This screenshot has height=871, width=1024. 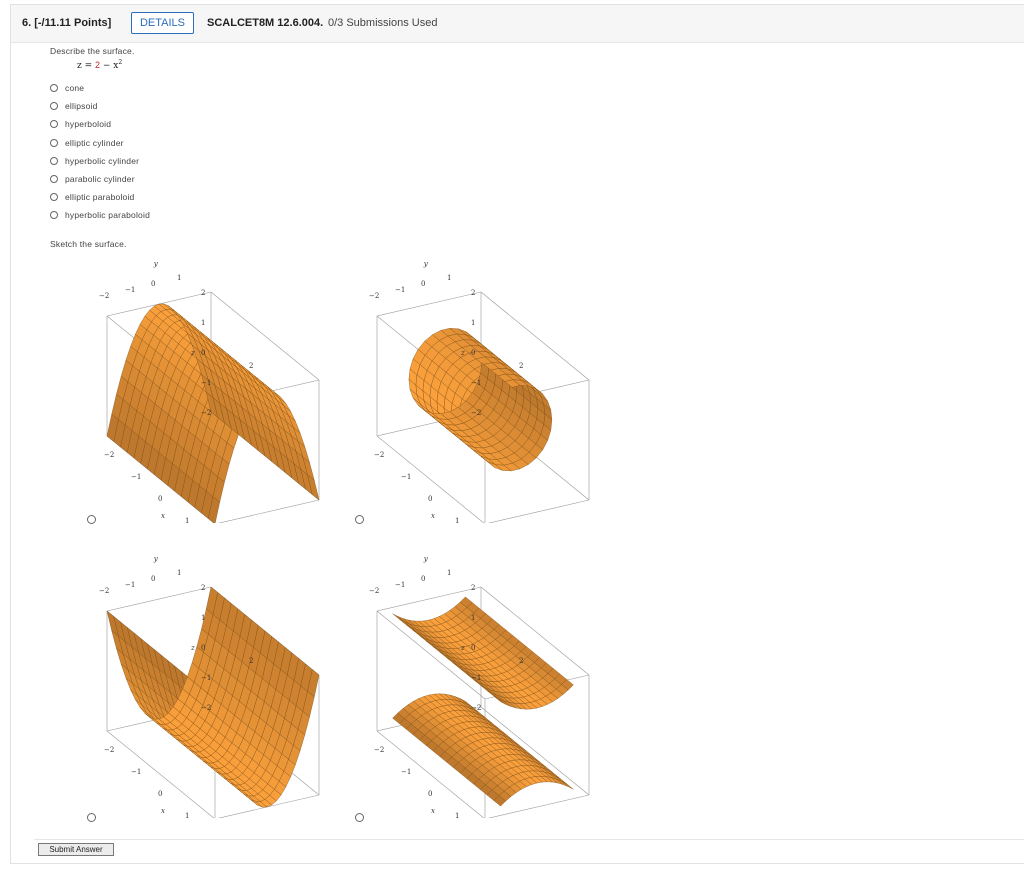 I want to click on option-ellipsoid: ellipsoid, so click(x=74, y=106).